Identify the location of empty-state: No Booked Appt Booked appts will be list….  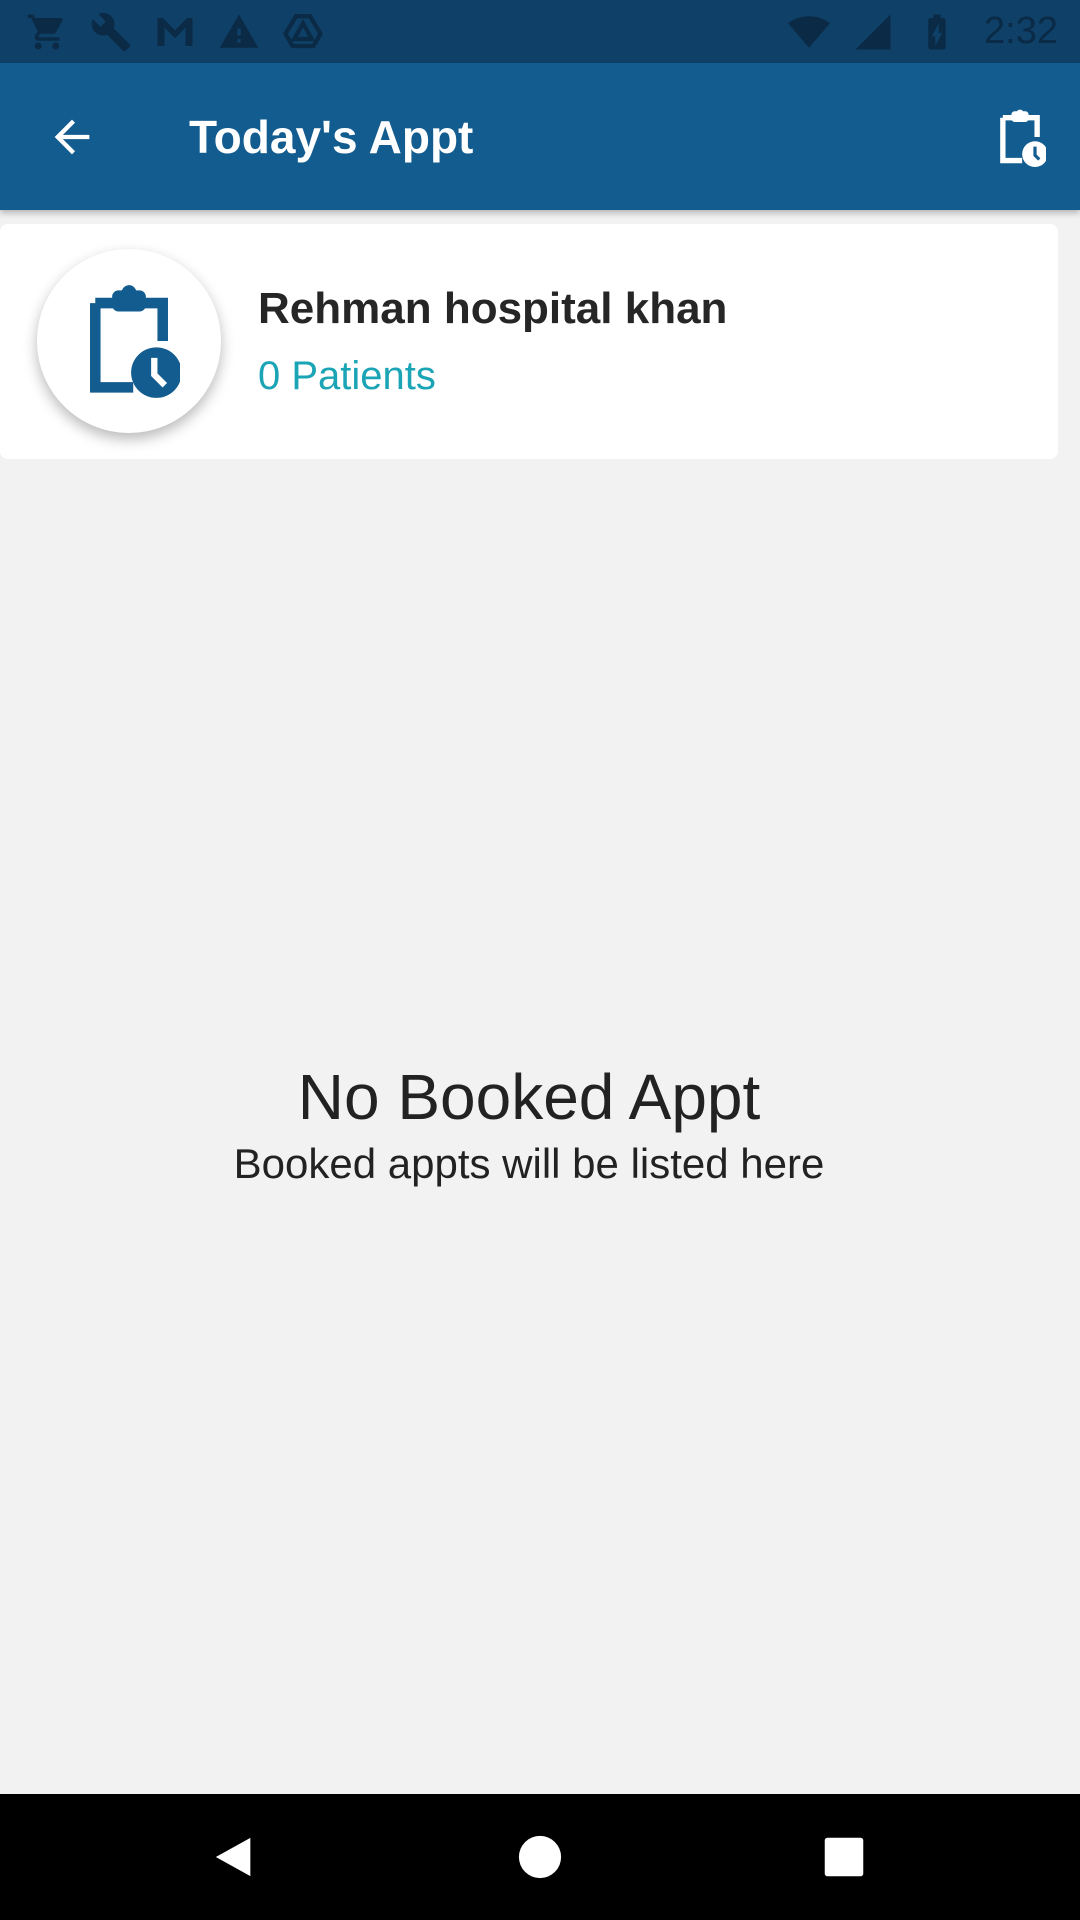
(529, 1124).